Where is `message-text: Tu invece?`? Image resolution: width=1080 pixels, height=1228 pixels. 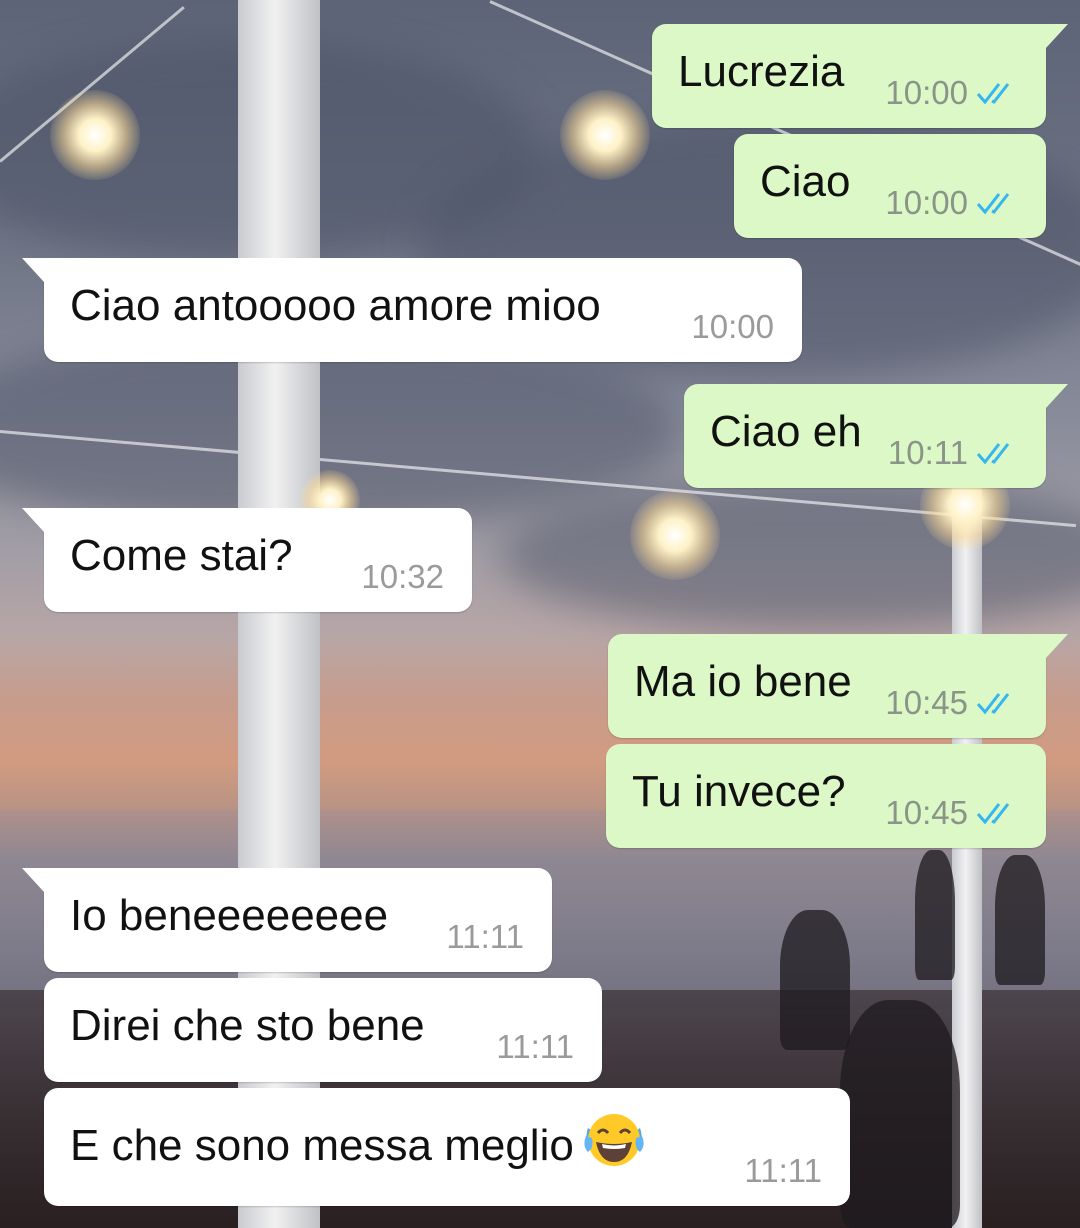 message-text: Tu invece? is located at coordinates (739, 791).